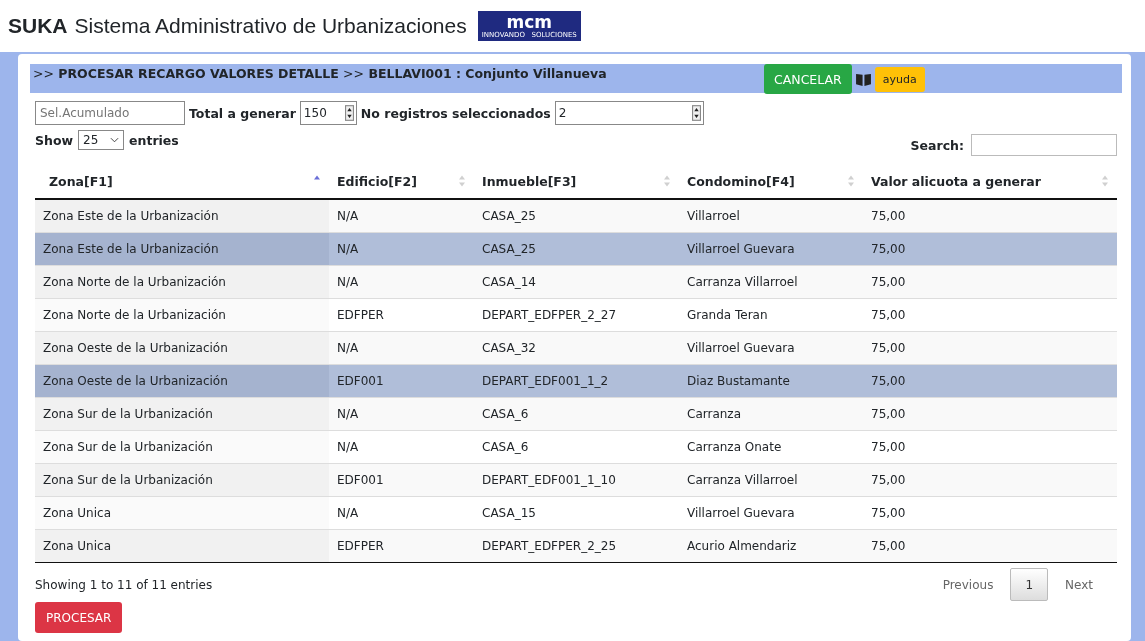 Image resolution: width=1145 pixels, height=641 pixels. I want to click on breadcrumb-text: >> PROCESAR RECARGO VALORES DETALLE >> BELLAVI001 : Conjunto Villanueva, so click(319, 73).